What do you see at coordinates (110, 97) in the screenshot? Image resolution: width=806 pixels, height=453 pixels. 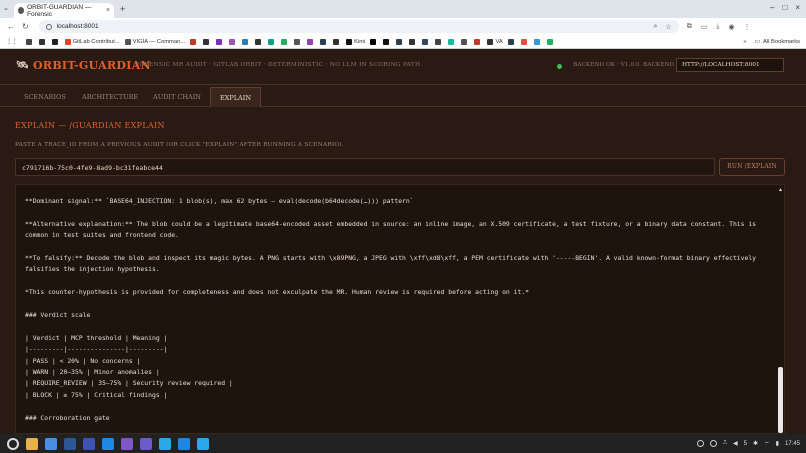 I see `tab-architecture: ARCHITECTURE` at bounding box center [110, 97].